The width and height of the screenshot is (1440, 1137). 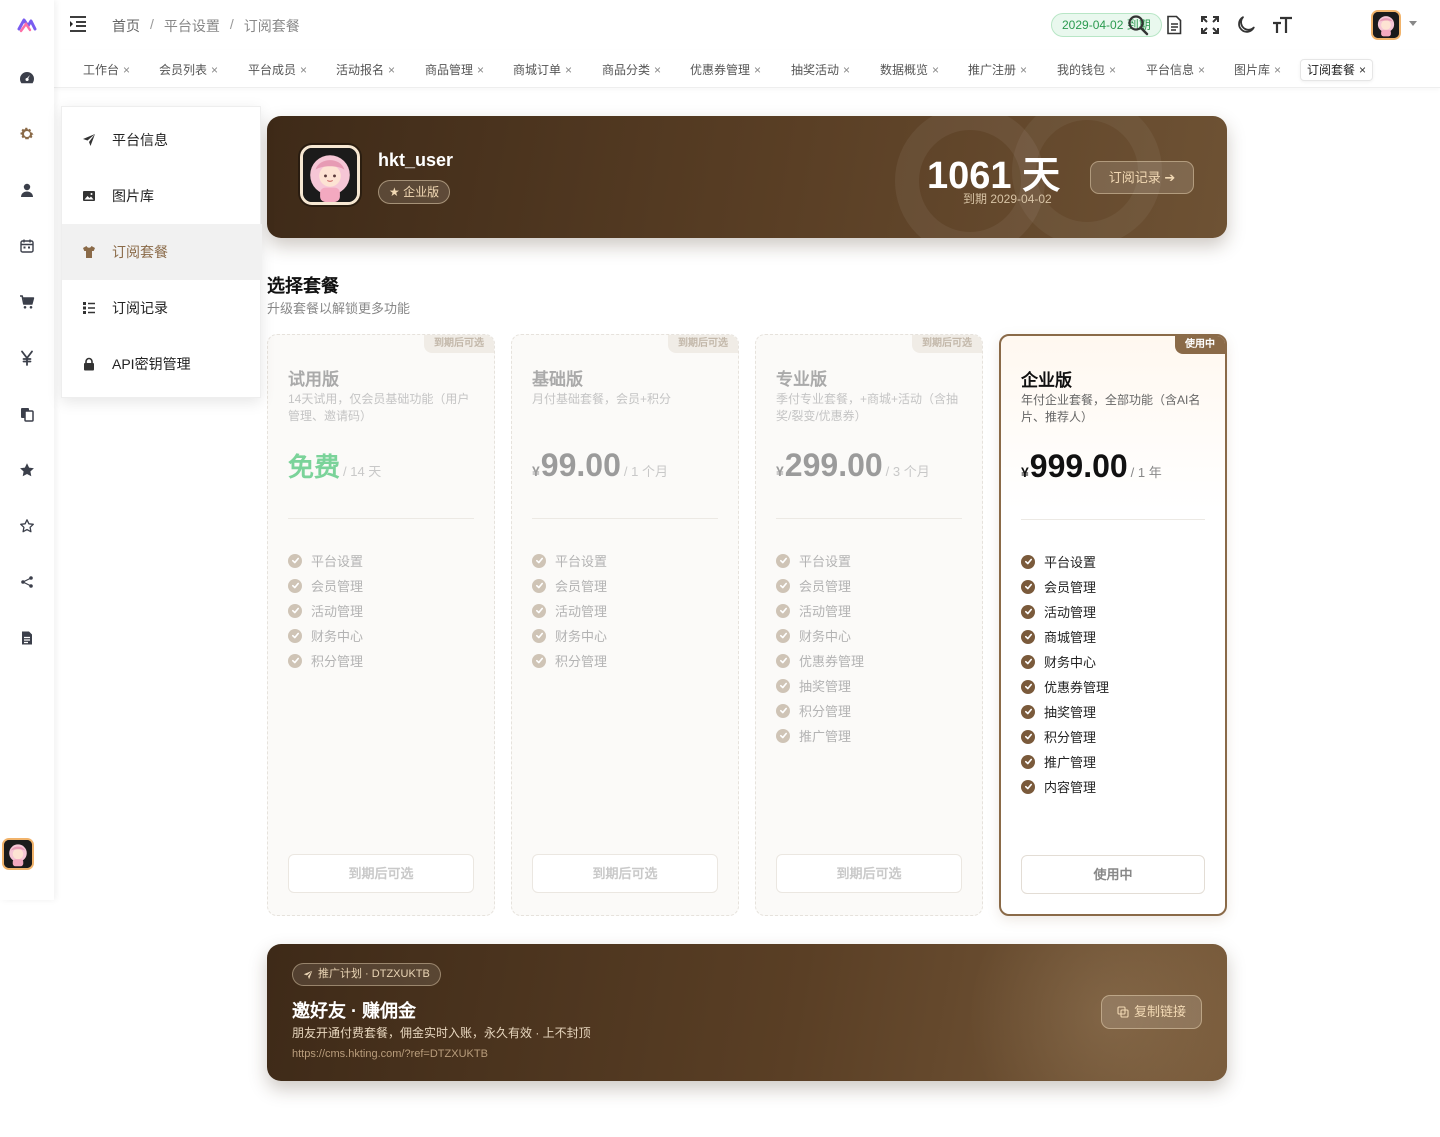 What do you see at coordinates (27, 134) in the screenshot?
I see `gear-icon` at bounding box center [27, 134].